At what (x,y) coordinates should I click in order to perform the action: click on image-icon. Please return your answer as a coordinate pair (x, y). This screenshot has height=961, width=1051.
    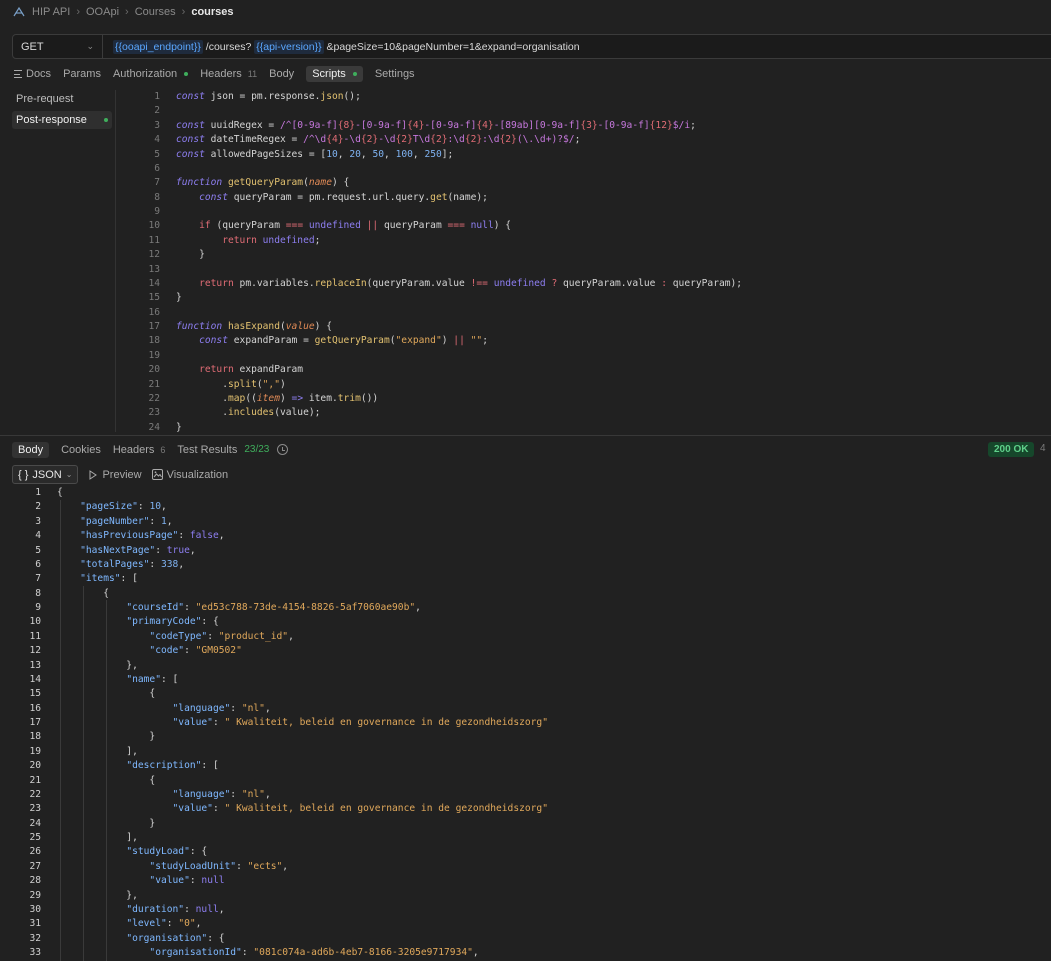
    Looking at the image, I should click on (157, 474).